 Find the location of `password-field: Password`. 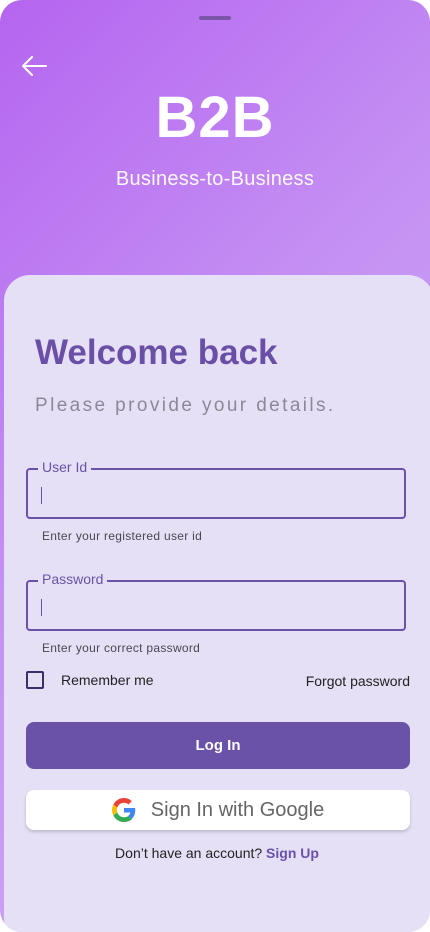

password-field: Password is located at coordinates (216, 601).